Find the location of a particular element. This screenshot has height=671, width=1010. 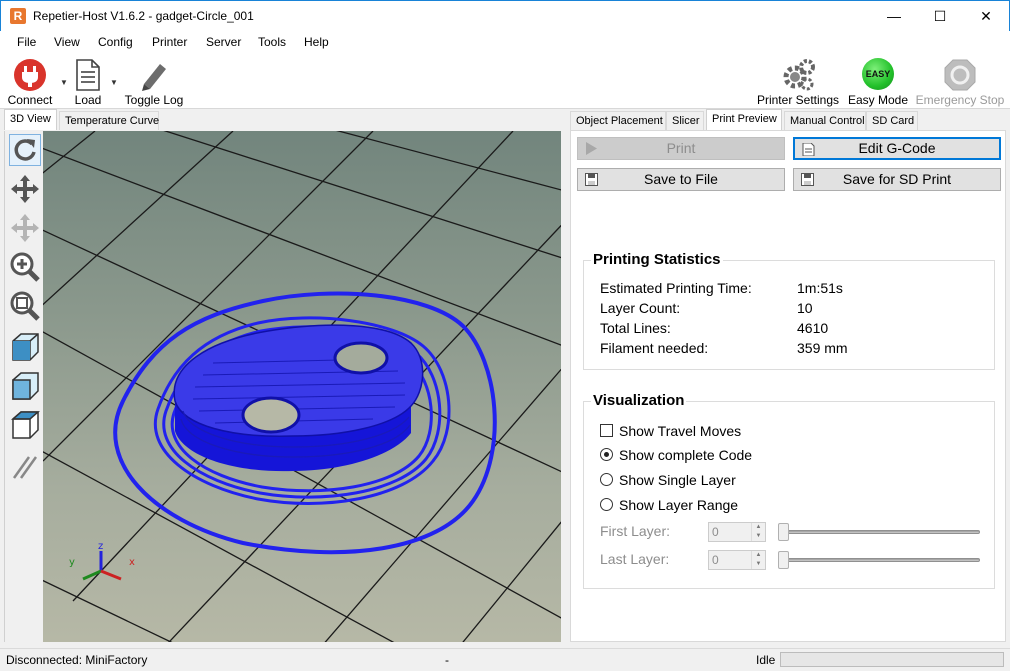

svg-text: z is located at coordinates (100, 546).